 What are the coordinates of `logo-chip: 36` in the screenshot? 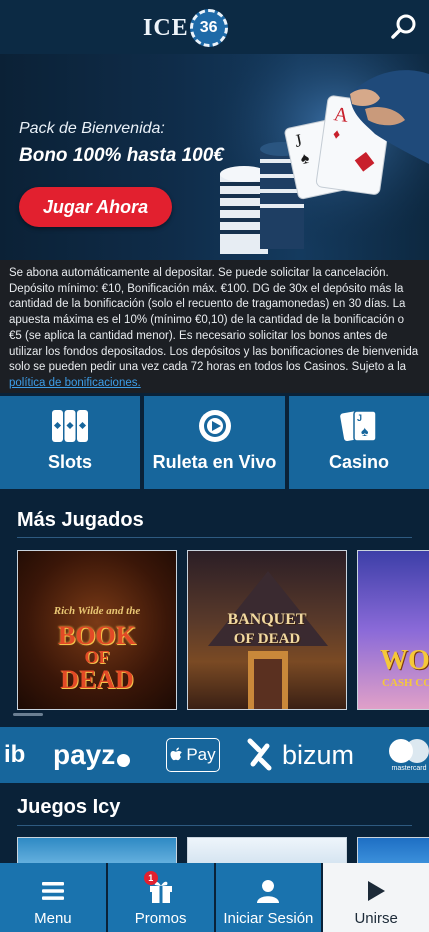 It's located at (208, 28).